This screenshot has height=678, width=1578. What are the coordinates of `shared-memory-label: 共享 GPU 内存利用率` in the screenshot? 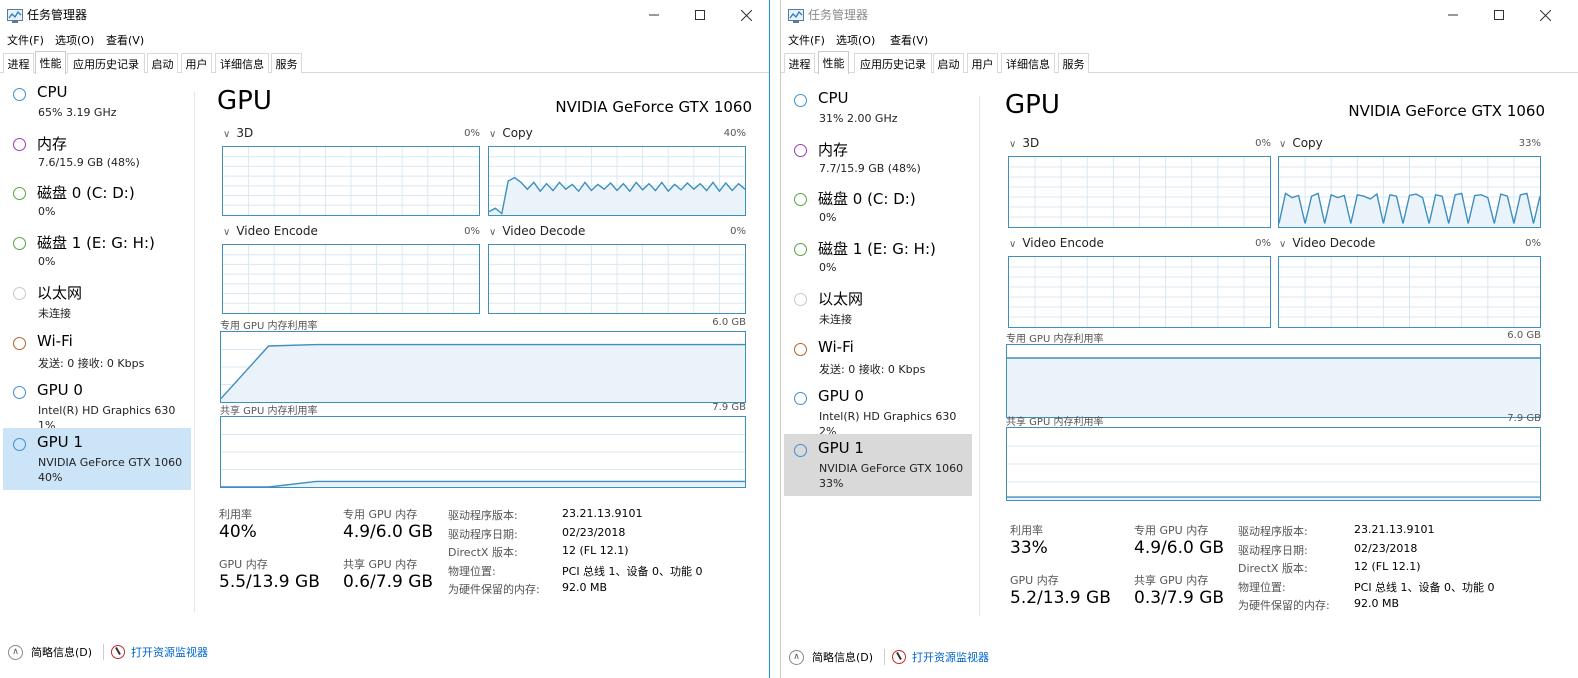 It's located at (1055, 422).